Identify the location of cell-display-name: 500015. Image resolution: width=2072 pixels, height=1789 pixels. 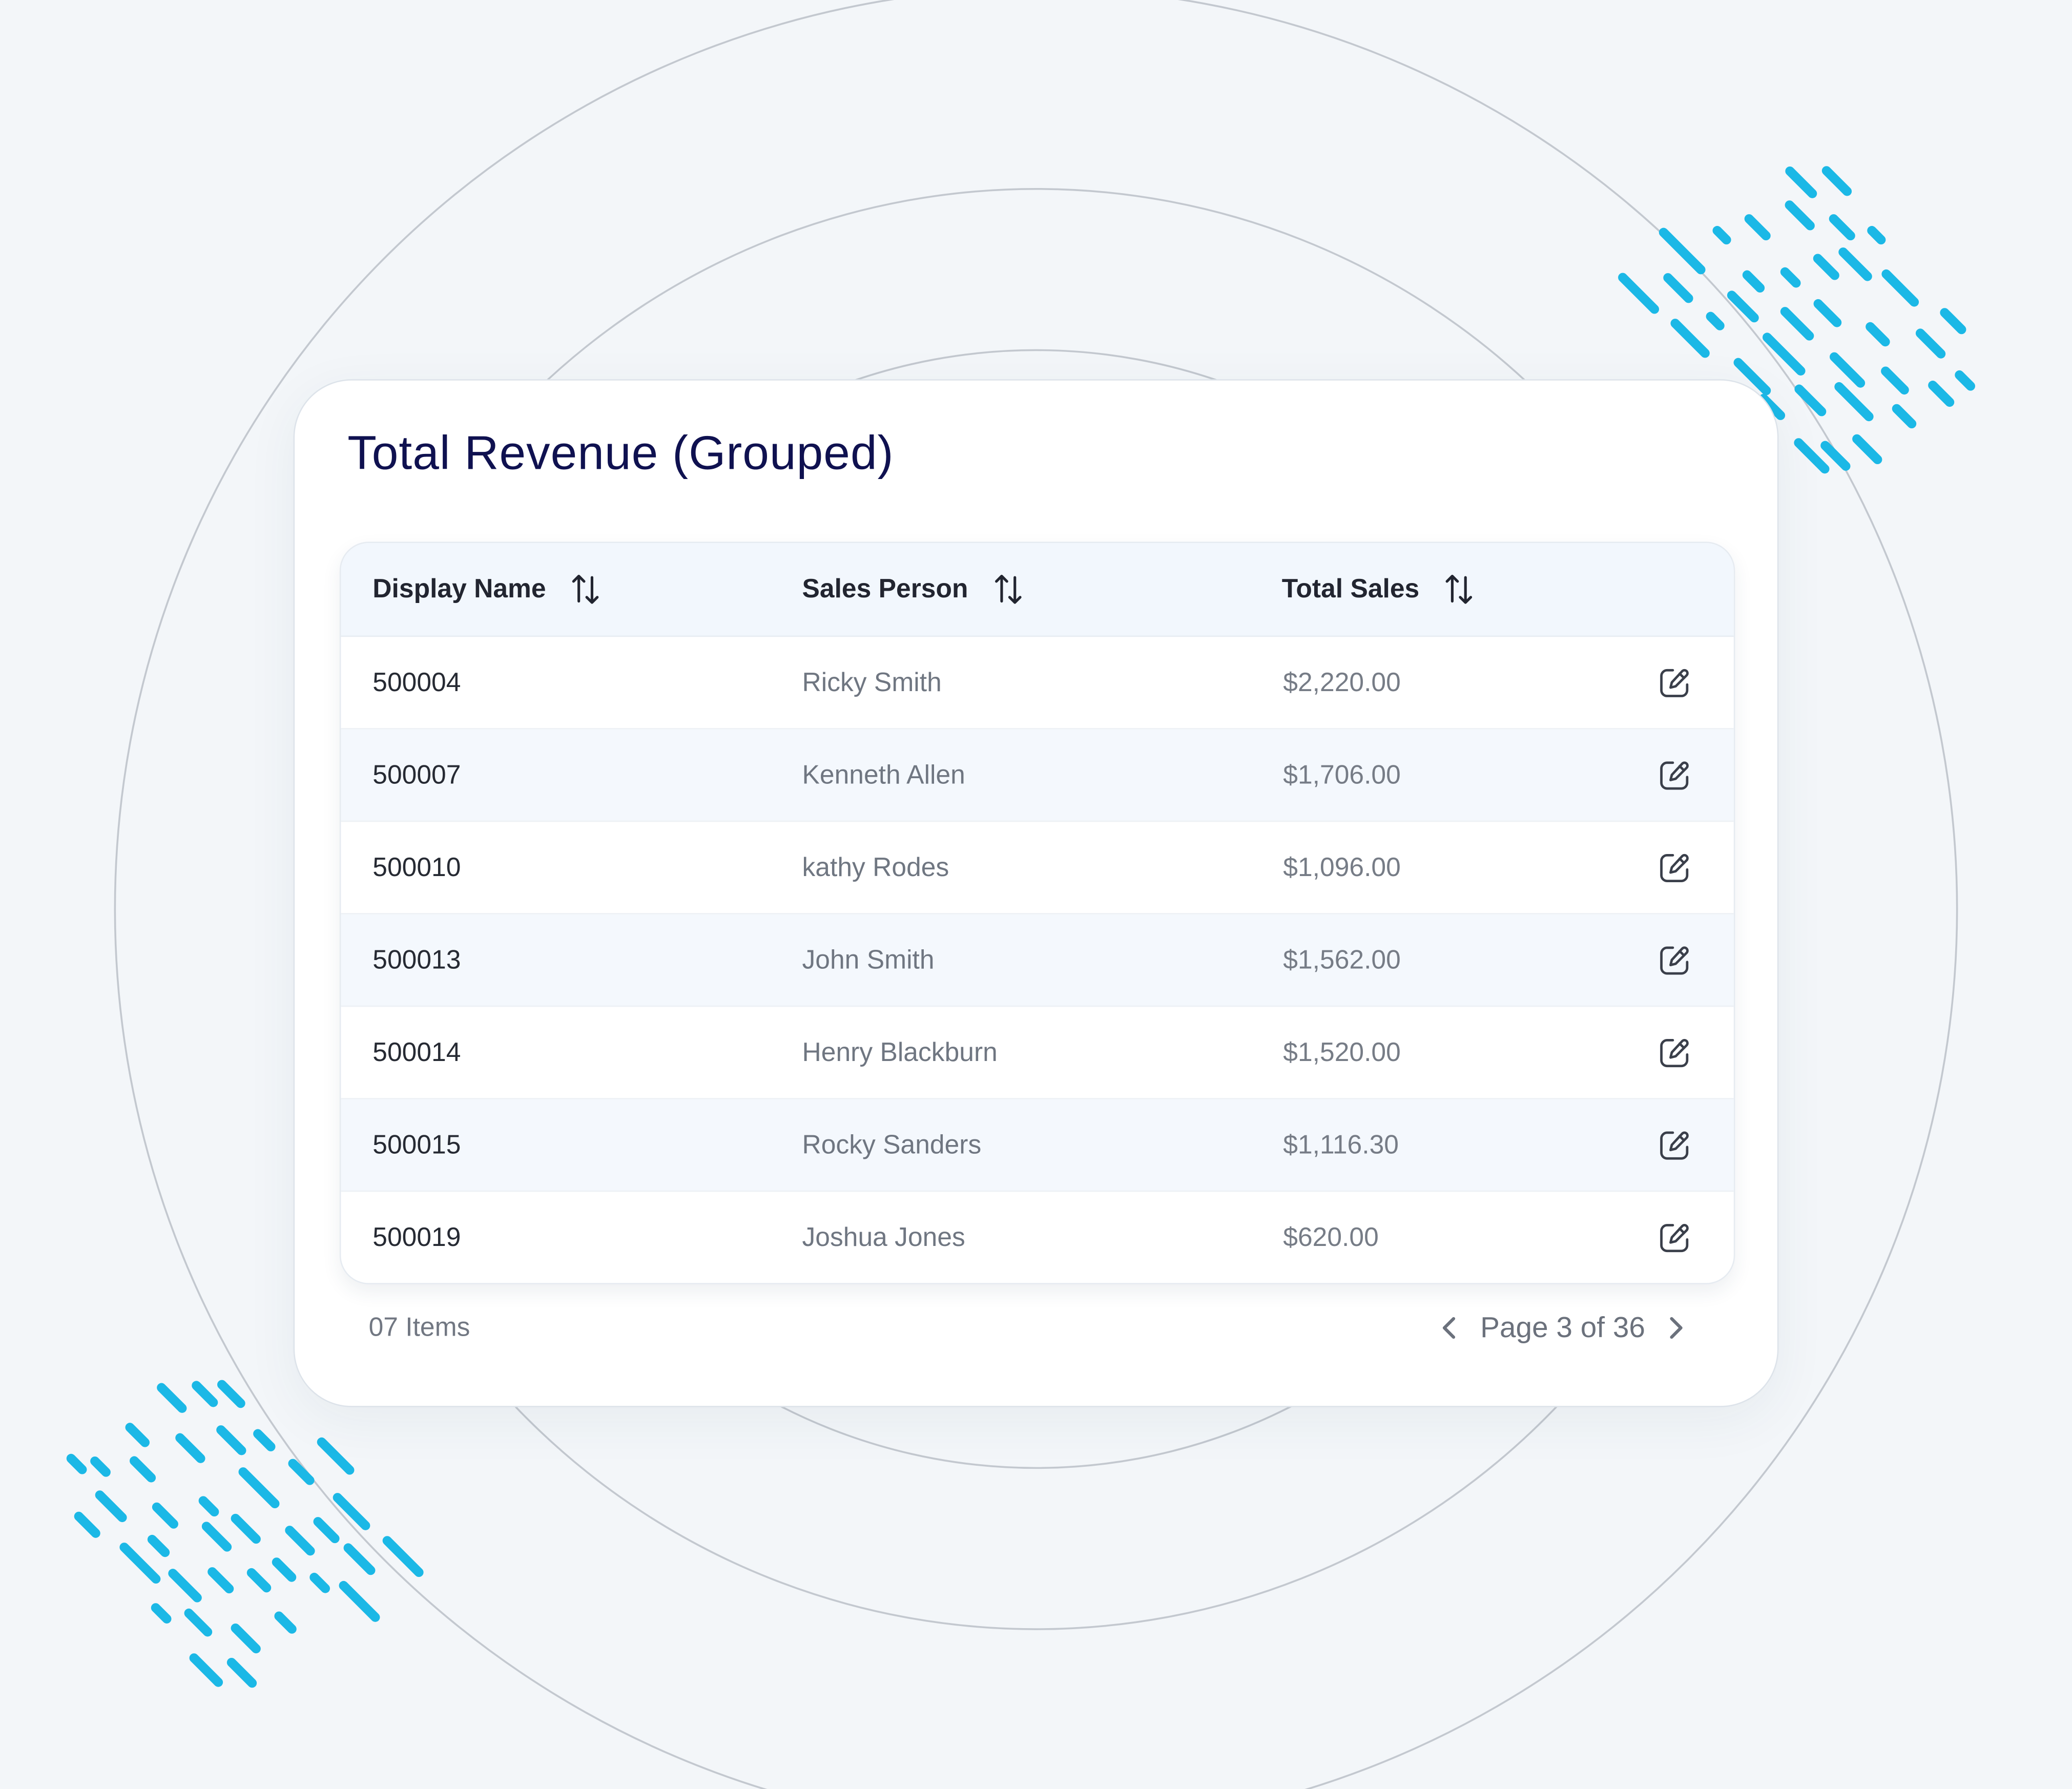
(416, 1145).